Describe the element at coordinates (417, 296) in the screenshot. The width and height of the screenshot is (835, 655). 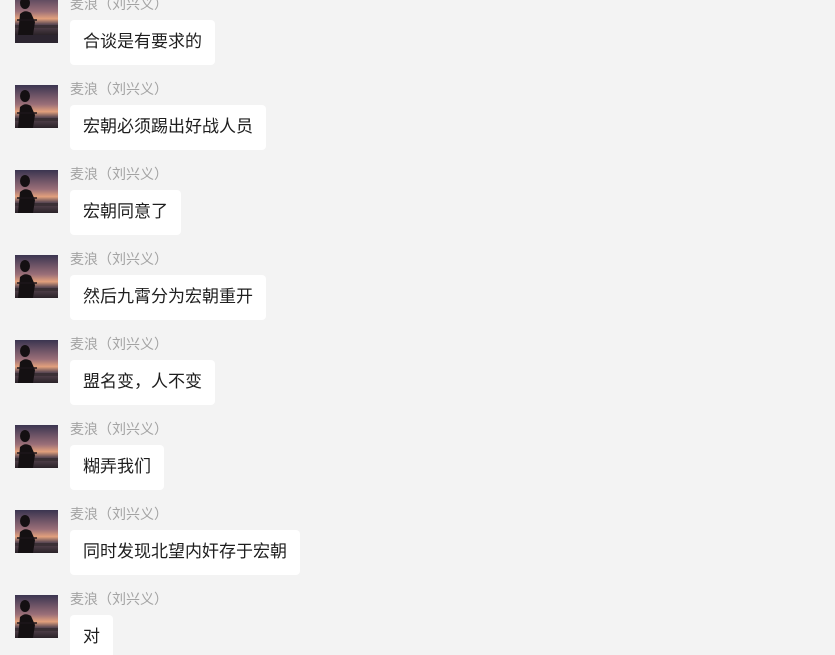
I see `message-item: 麦浪（刘兴义） 然后九霄分为宏朝重开` at that location.